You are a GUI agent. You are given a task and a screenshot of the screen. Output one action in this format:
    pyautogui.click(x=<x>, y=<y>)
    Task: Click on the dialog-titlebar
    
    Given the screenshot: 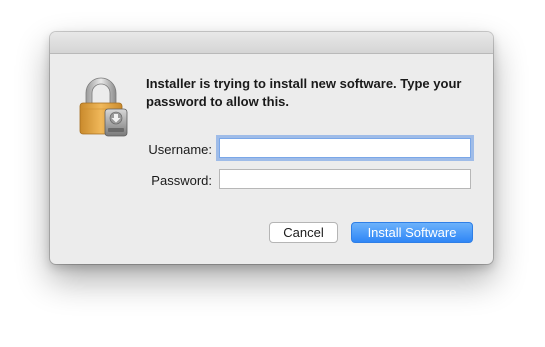 What is the action you would take?
    pyautogui.click(x=271, y=43)
    